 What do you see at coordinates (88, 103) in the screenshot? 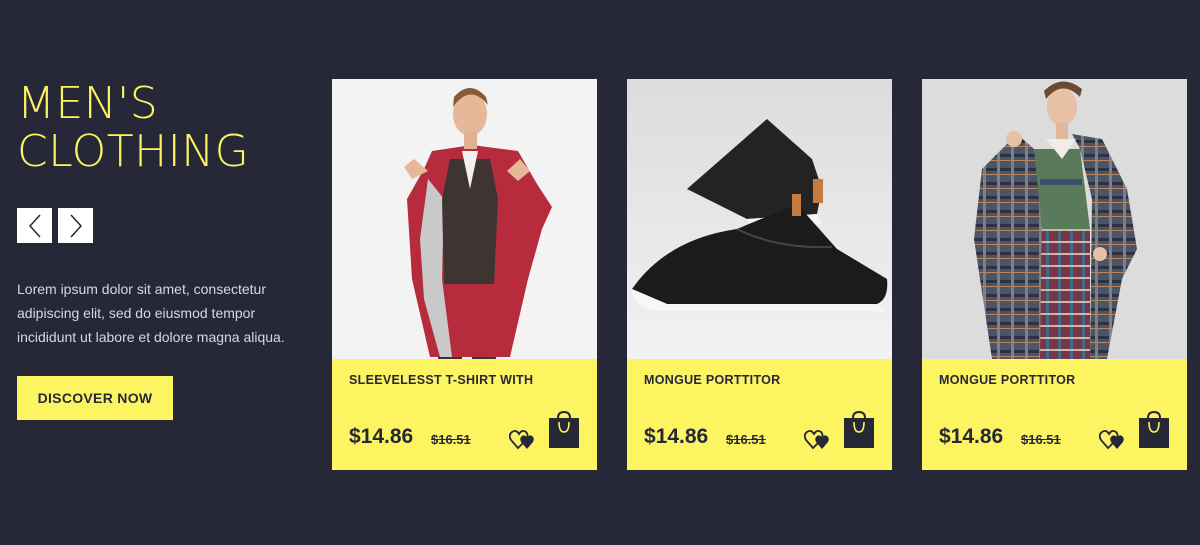
I see `title-line-1: MEN'S` at bounding box center [88, 103].